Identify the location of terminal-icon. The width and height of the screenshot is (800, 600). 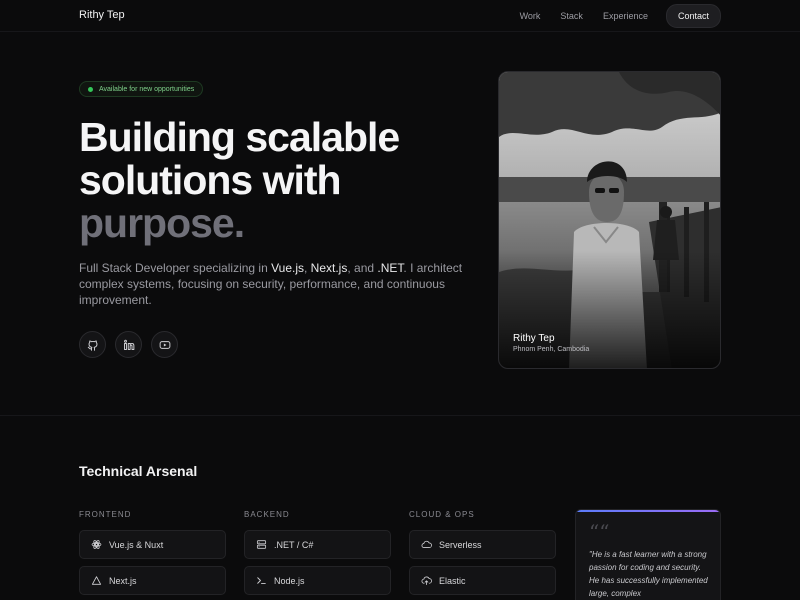
(261, 581).